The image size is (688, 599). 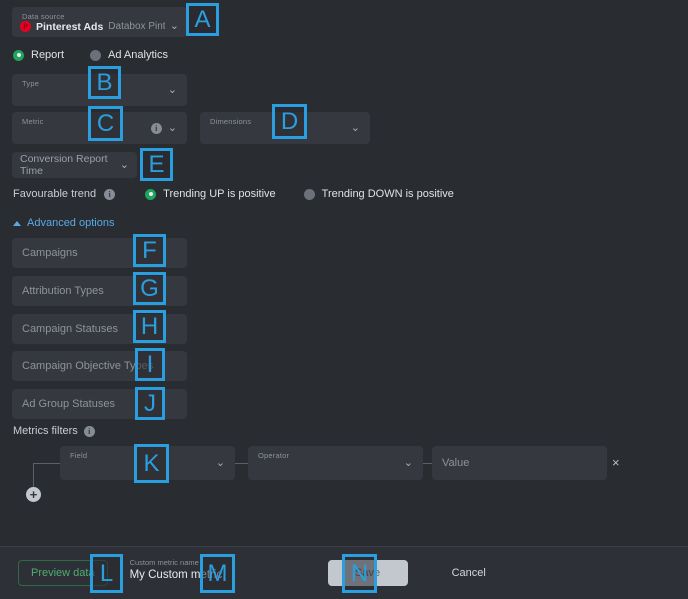 What do you see at coordinates (64, 165) in the screenshot?
I see `conversion-report-time-label: Conversion Report Time` at bounding box center [64, 165].